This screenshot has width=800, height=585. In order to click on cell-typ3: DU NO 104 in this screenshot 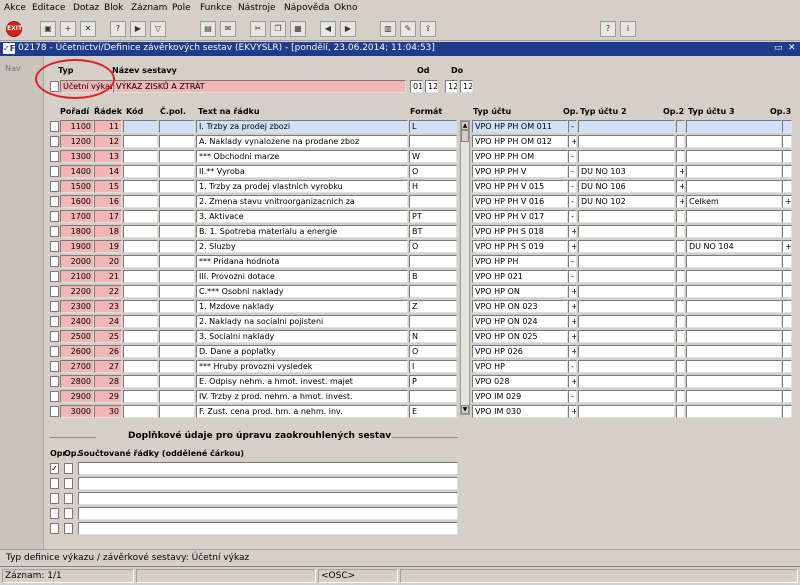, I will do `click(734, 246)`.